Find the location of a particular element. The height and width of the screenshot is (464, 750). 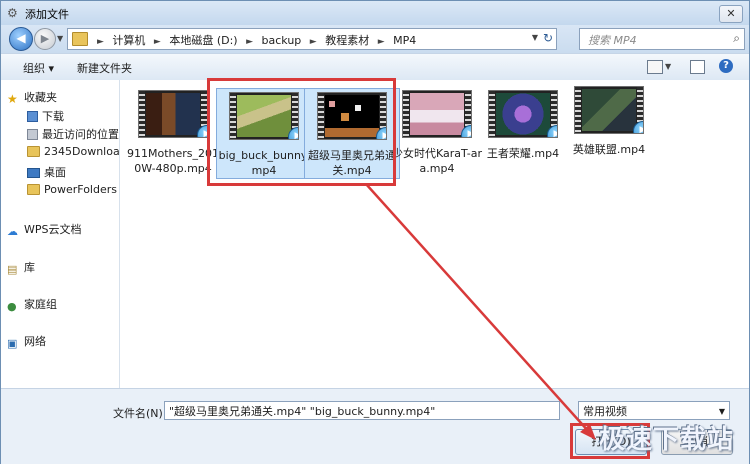

filename-label: 文件名(N): is located at coordinates (140, 413).